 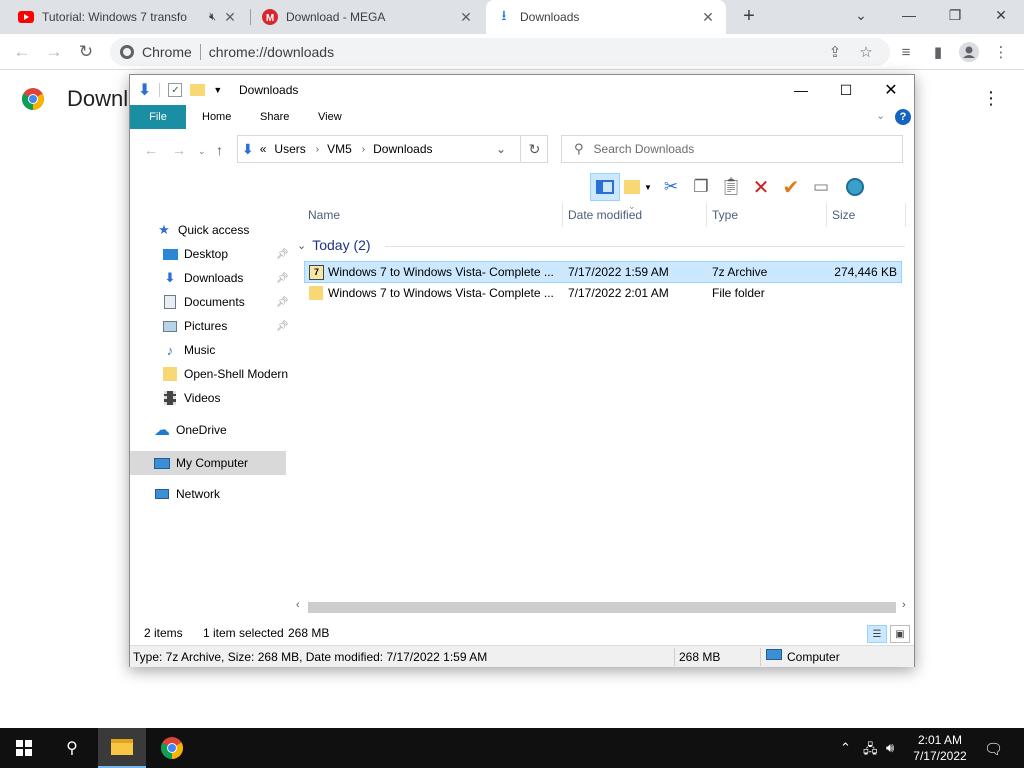 I want to click on taskbar-file-explorer, so click(x=122, y=748).